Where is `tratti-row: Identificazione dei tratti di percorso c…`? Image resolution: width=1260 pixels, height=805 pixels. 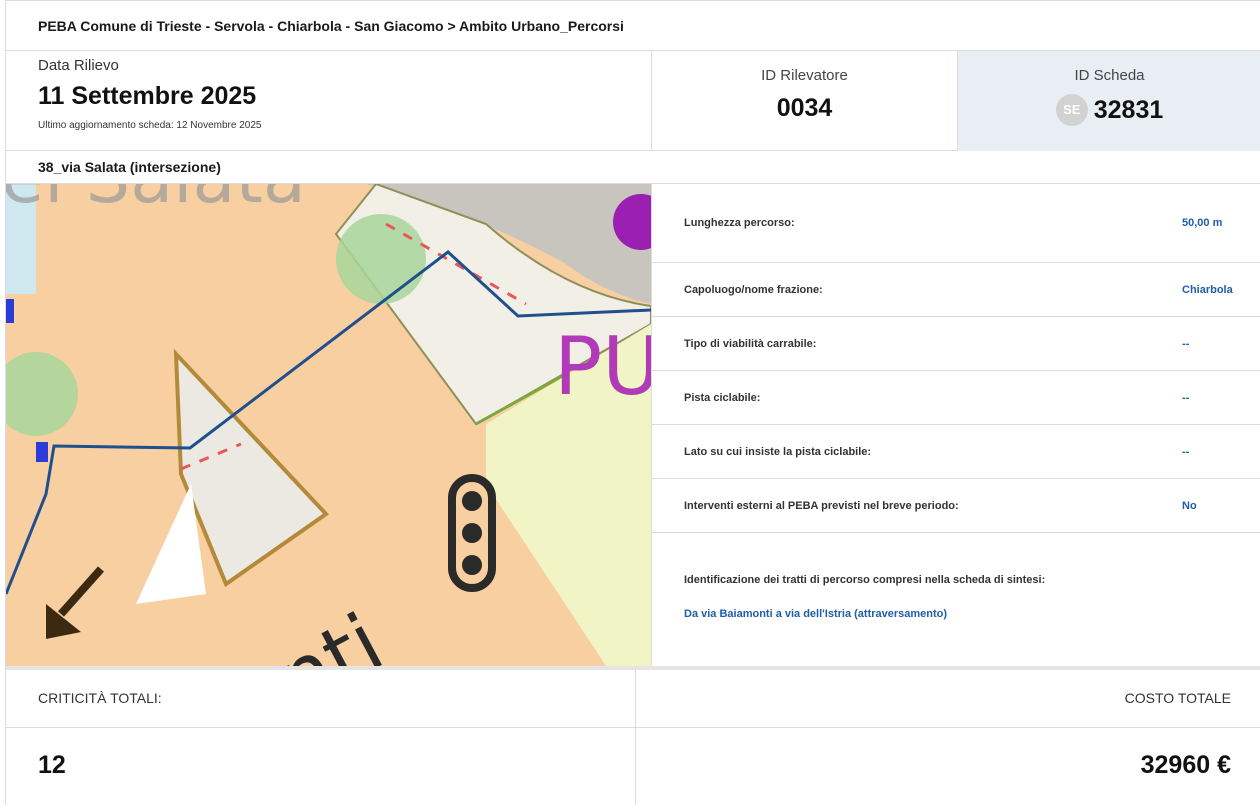 tratti-row: Identificazione dei tratti di percorso c… is located at coordinates (956, 598).